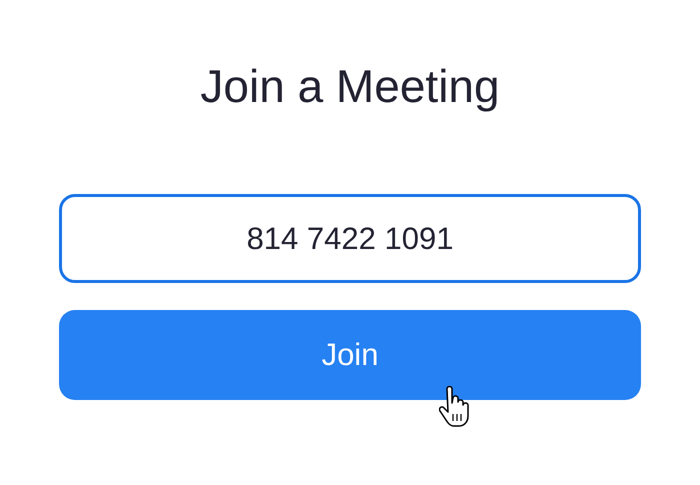 This screenshot has width=700, height=485. Describe the element at coordinates (454, 407) in the screenshot. I see `hand-cursor-icon` at that location.